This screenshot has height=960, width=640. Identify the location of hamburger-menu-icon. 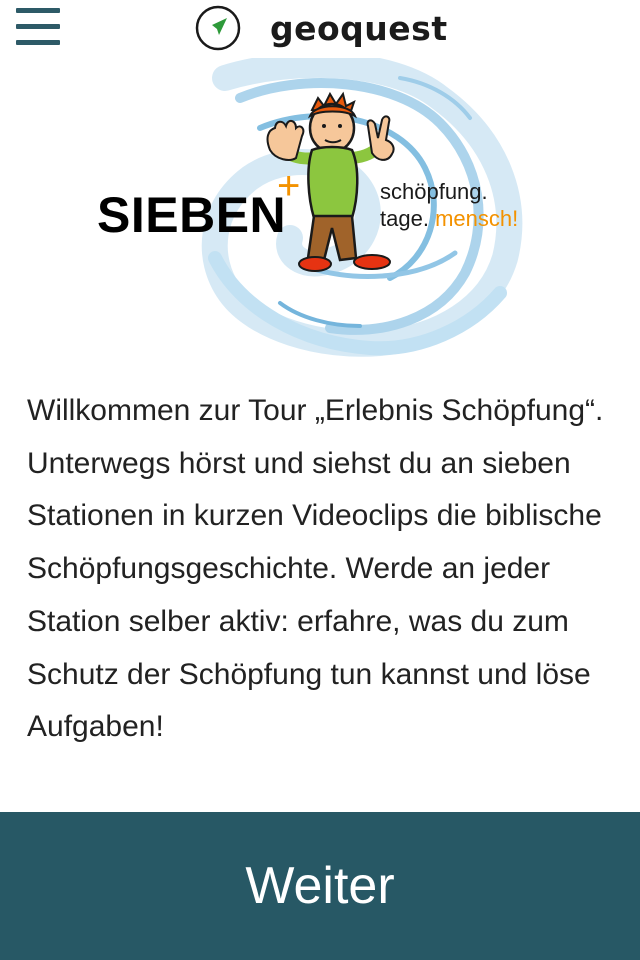
(38, 10).